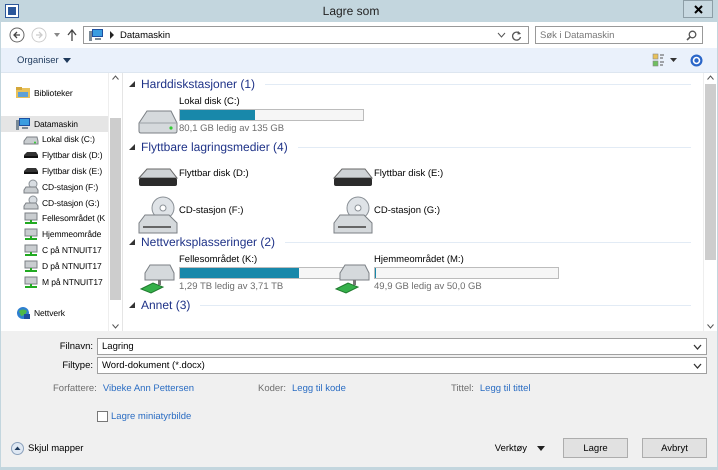 The width and height of the screenshot is (718, 470). Describe the element at coordinates (54, 186) in the screenshot. I see `sidebar-item: CD-stasjon (F:)` at that location.